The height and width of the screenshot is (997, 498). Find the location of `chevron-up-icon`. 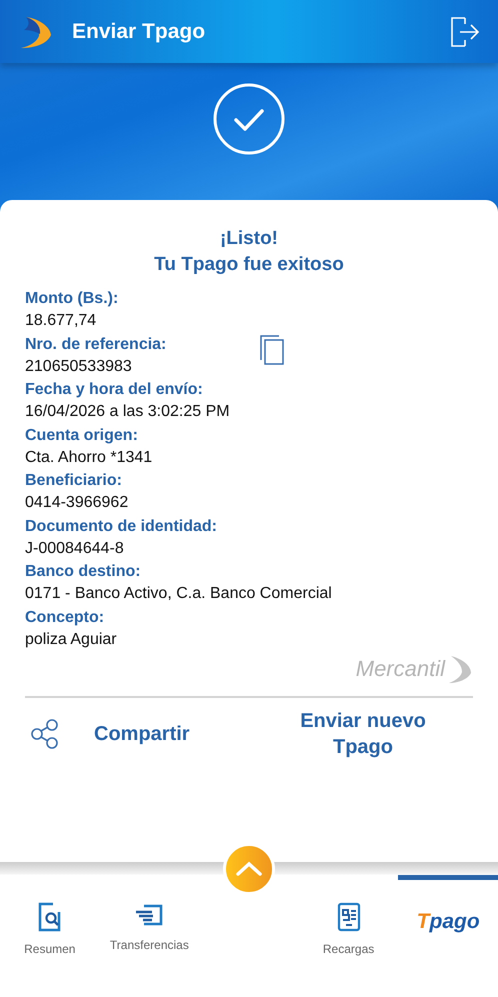

chevron-up-icon is located at coordinates (248, 869).